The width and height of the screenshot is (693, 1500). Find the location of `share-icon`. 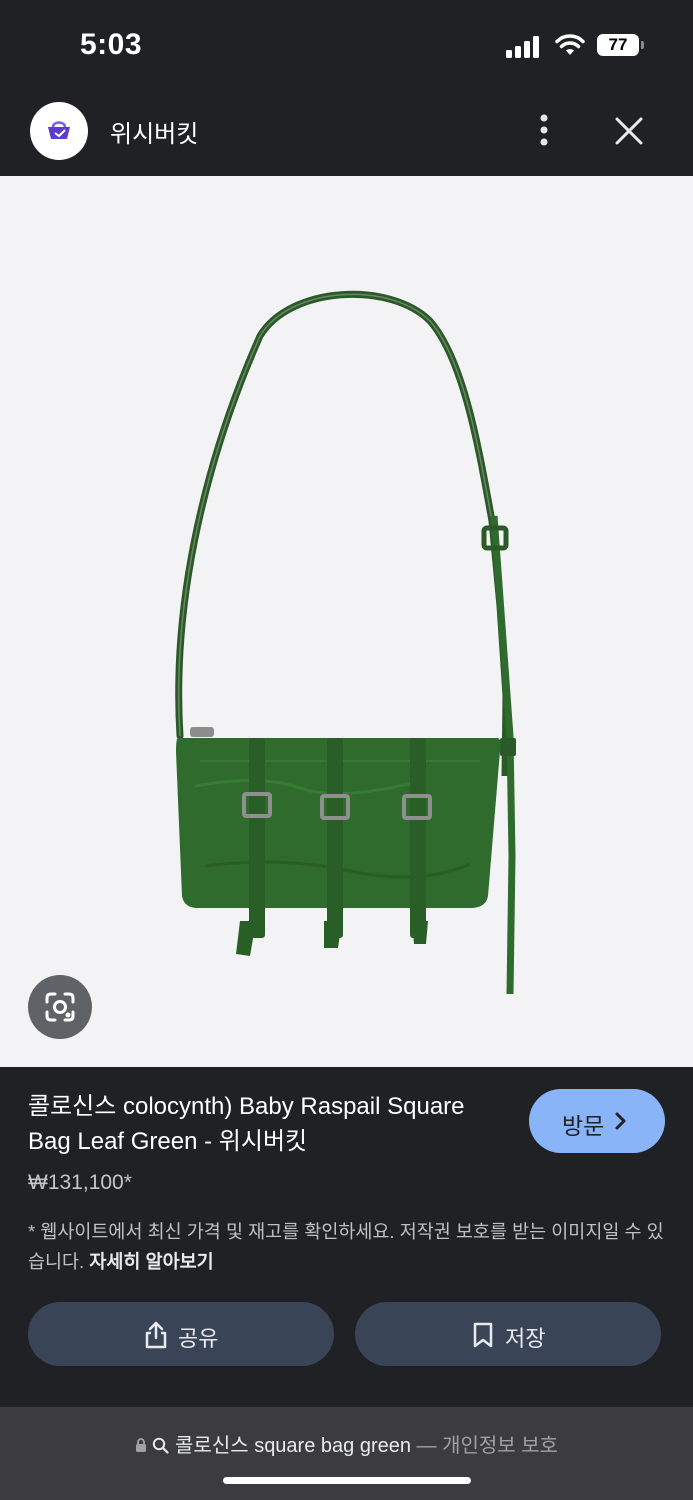

share-icon is located at coordinates (156, 1335).